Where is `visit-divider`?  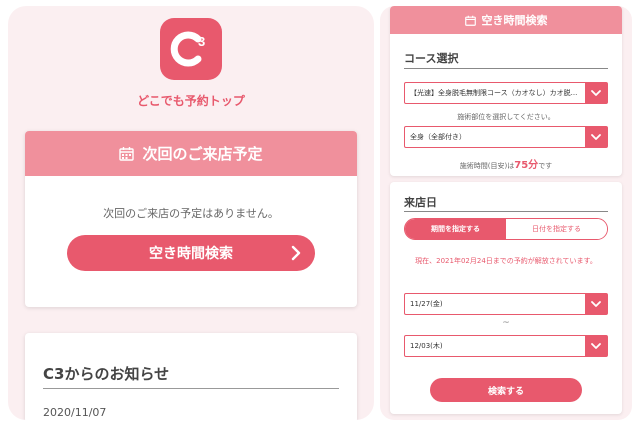 visit-divider is located at coordinates (506, 211).